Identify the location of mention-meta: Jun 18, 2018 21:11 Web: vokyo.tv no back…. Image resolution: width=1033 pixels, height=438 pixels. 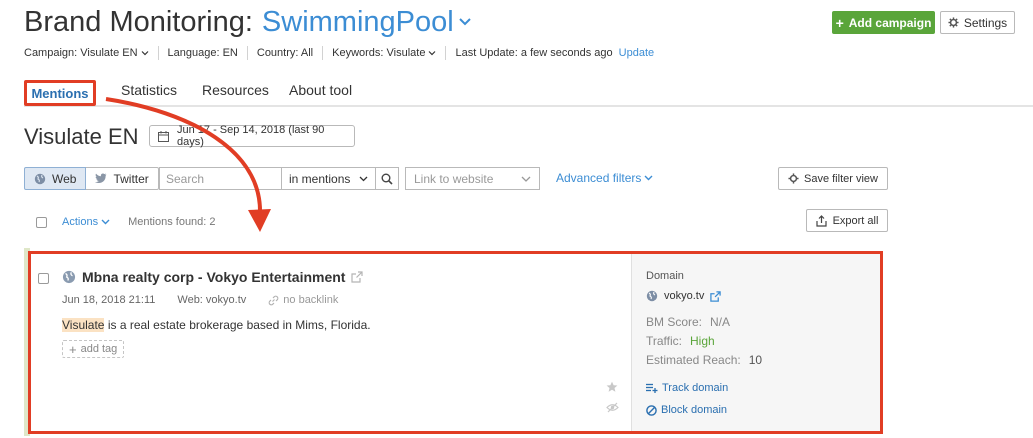
(200, 300).